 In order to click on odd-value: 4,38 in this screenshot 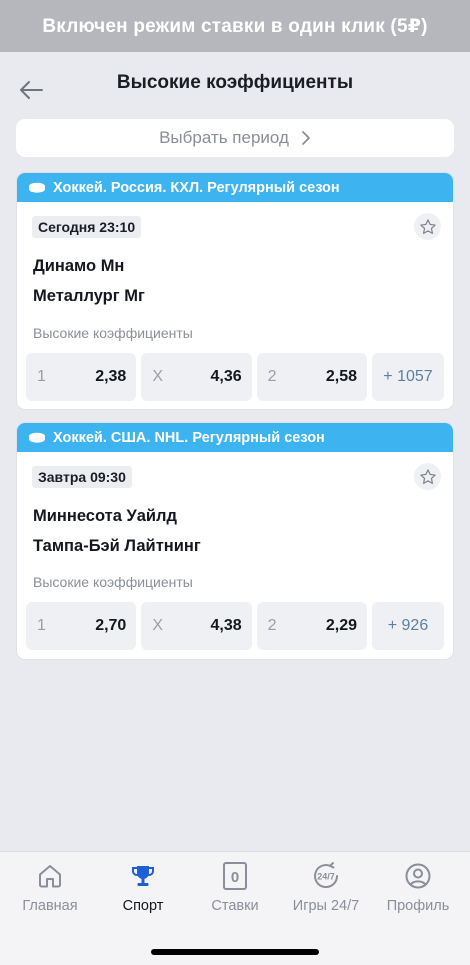, I will do `click(226, 625)`.